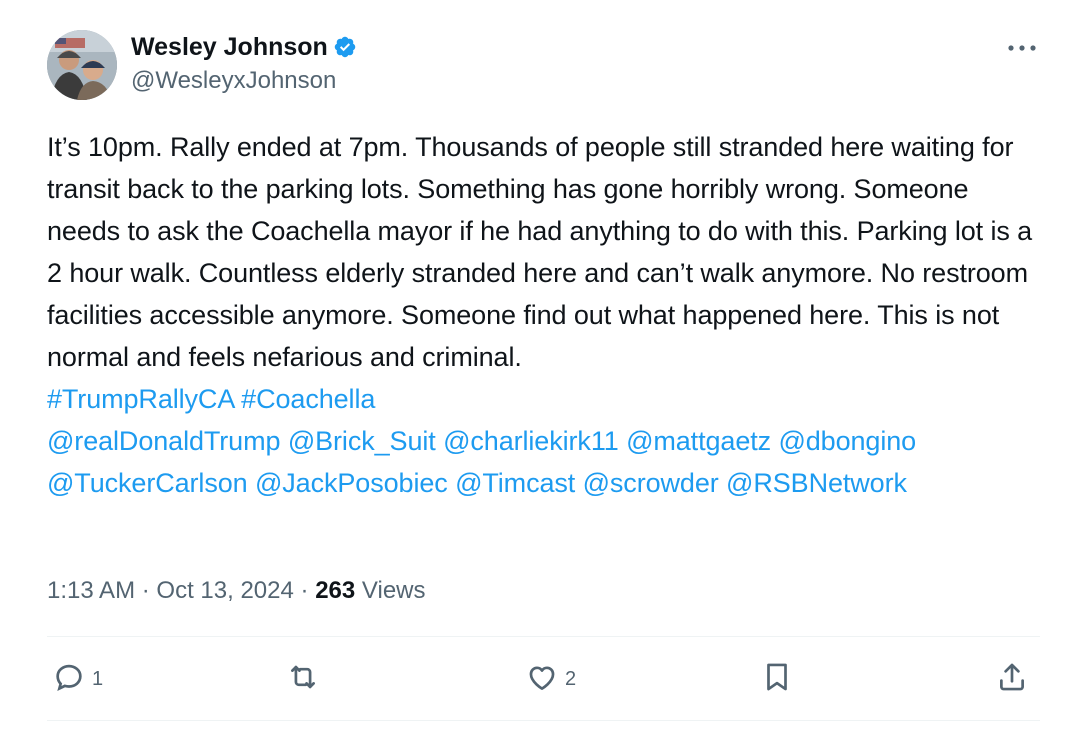 This screenshot has width=1071, height=749. I want to click on avatar, so click(82, 65).